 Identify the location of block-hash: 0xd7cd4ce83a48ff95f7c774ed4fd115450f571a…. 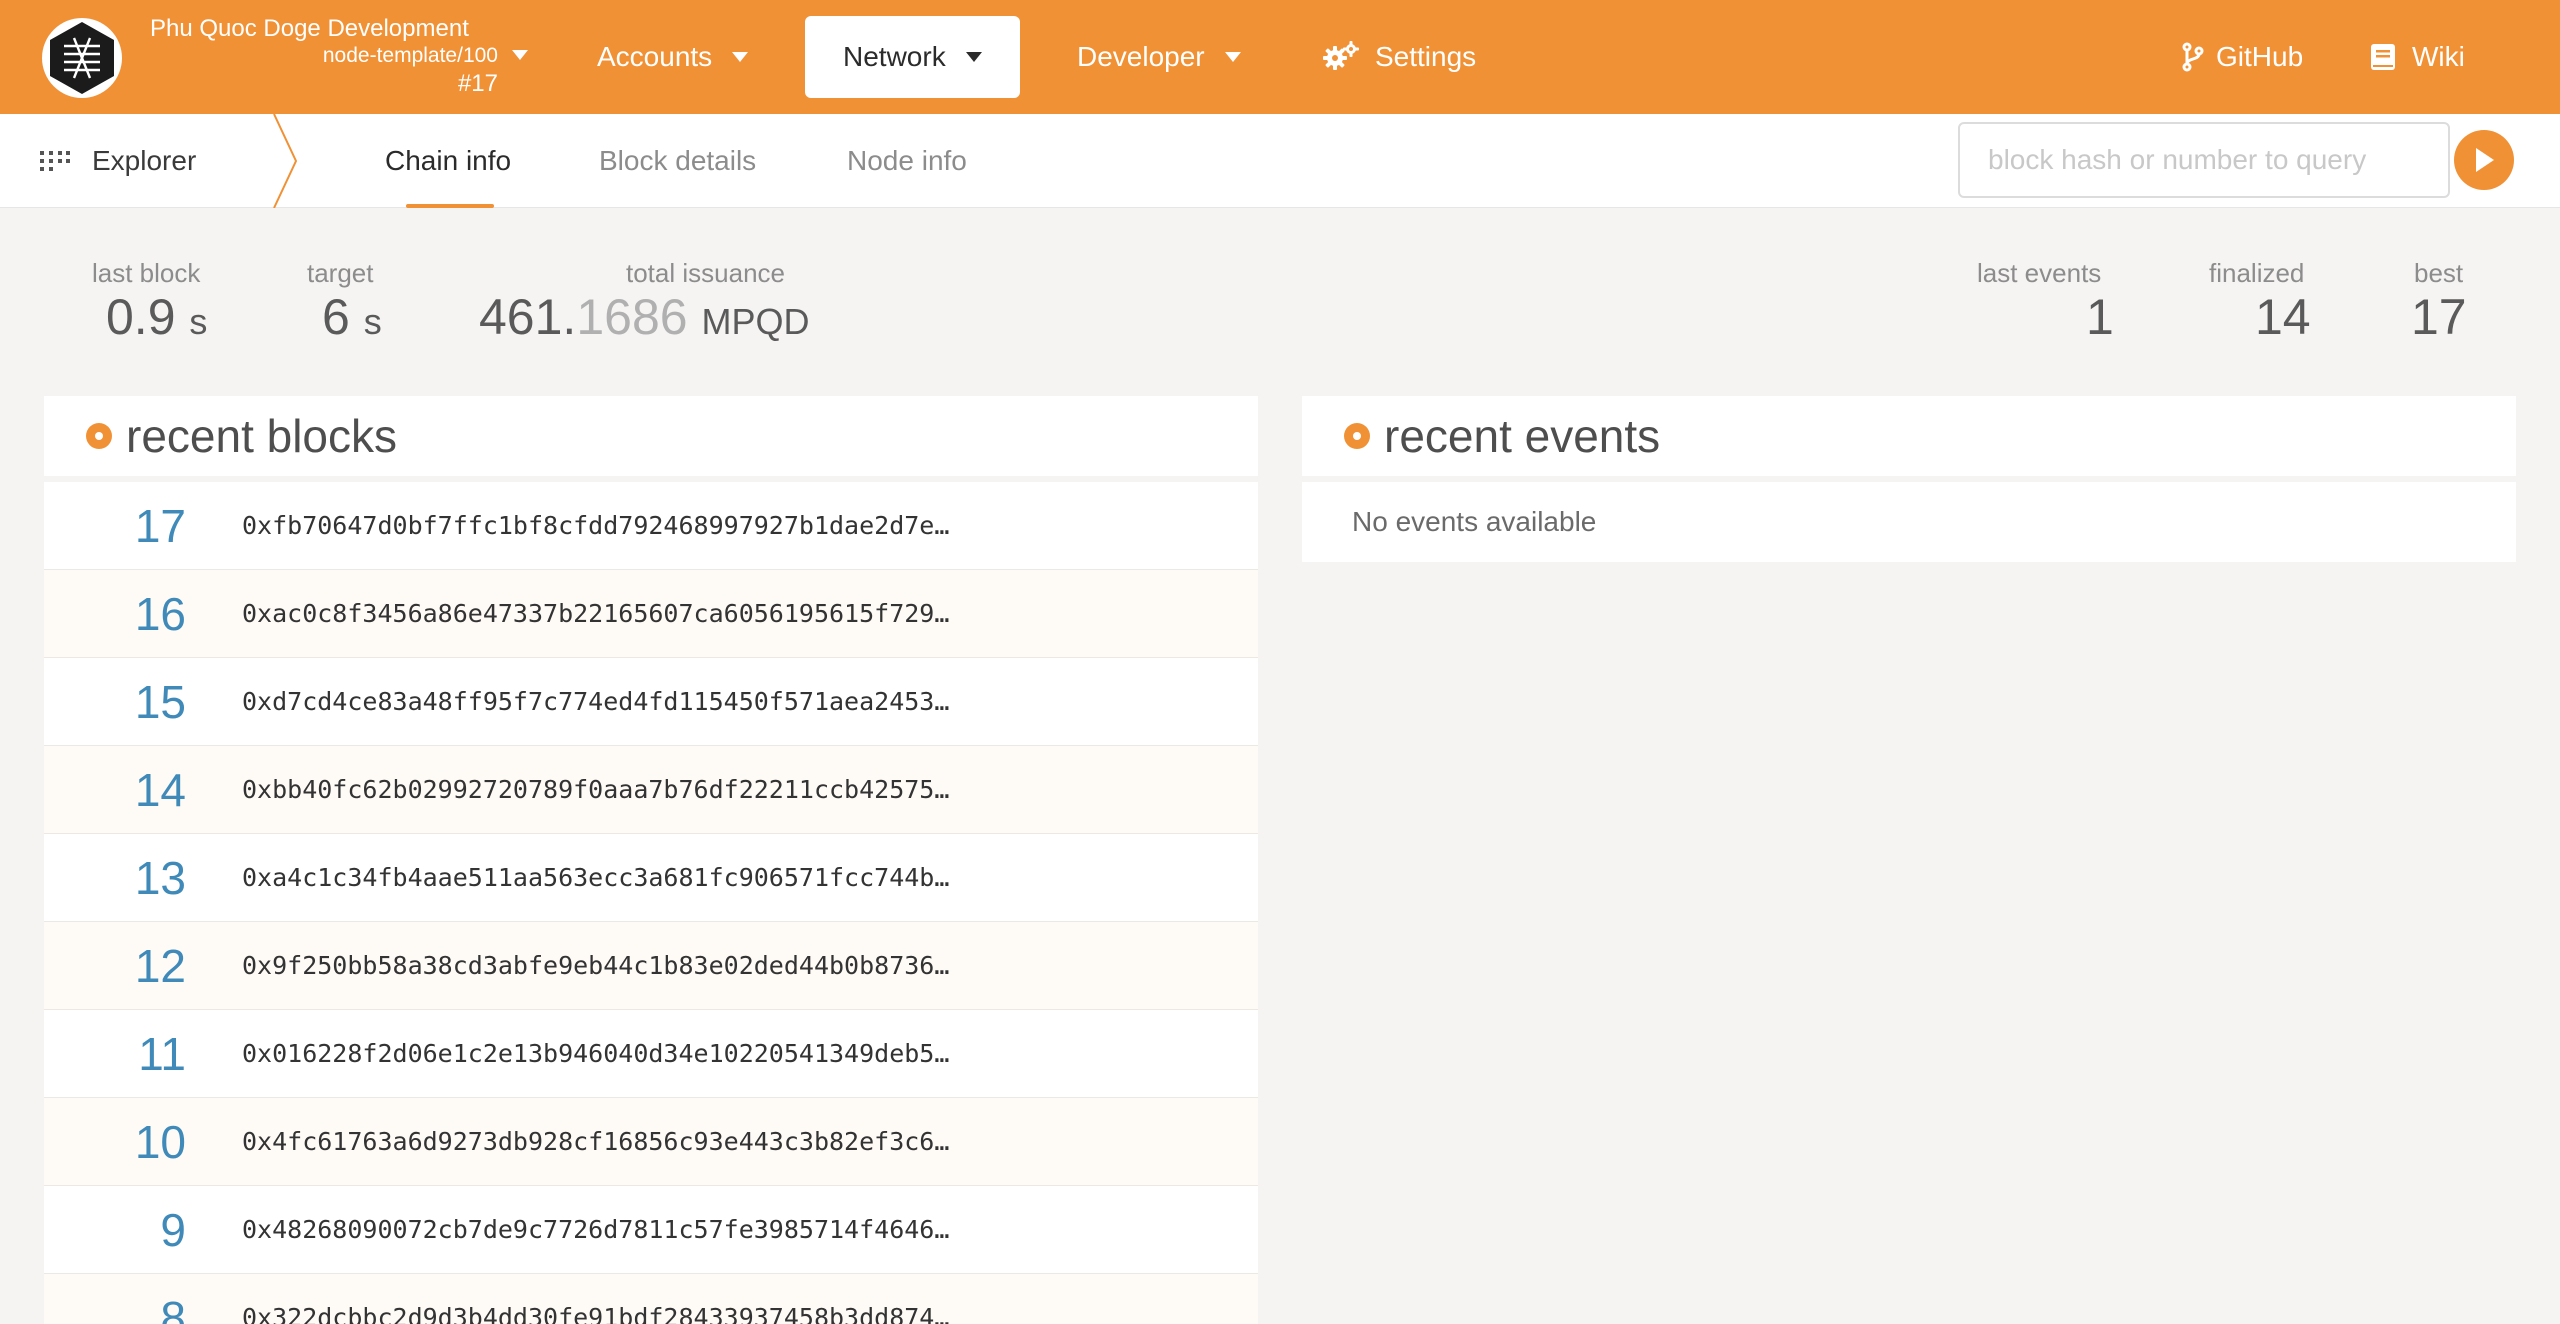
(596, 701).